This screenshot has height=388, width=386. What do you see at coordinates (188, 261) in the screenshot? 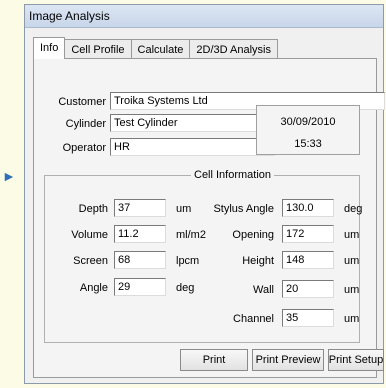
I see `screen-unit: lpcm` at bounding box center [188, 261].